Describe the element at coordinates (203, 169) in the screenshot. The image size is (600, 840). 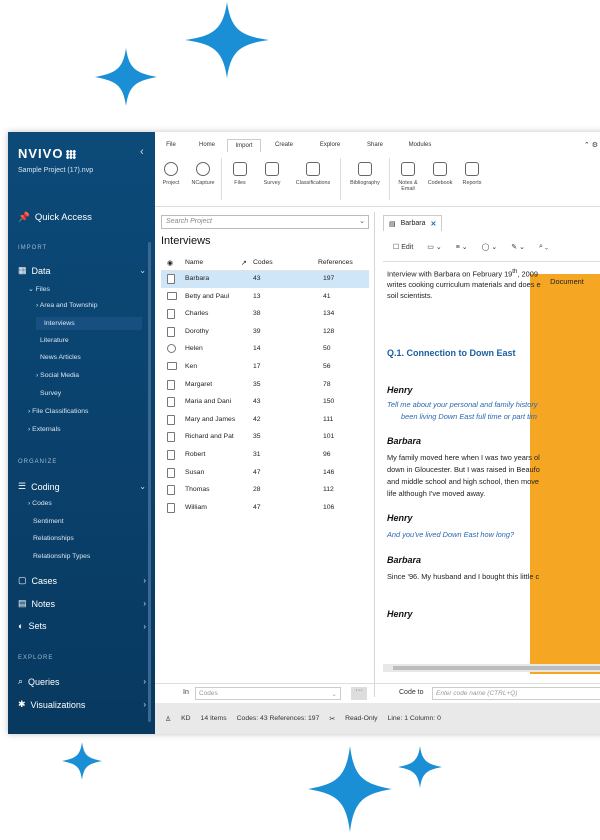
I see `ncapture-icon` at that location.